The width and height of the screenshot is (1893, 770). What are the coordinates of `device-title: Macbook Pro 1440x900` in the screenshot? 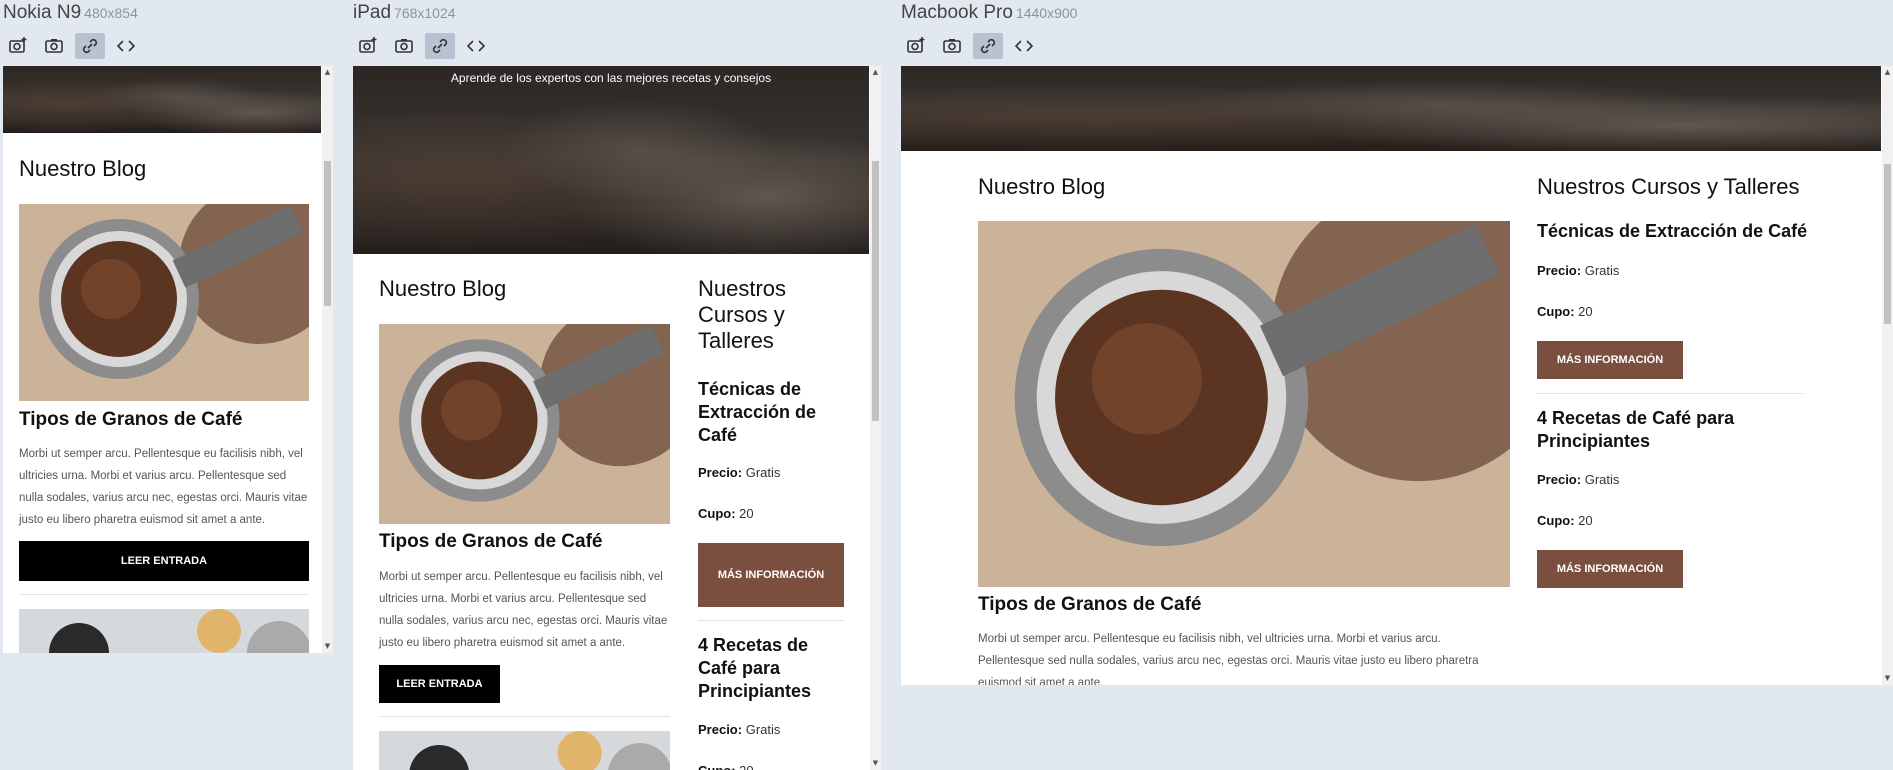 It's located at (989, 13).